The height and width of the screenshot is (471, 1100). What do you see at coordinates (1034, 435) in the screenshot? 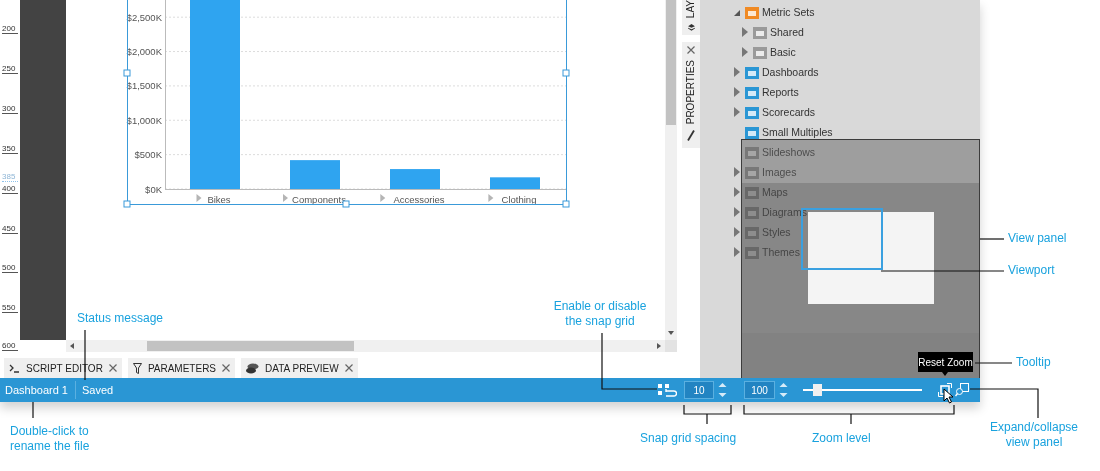
I see `callout-label: Expand/collapse view panel` at bounding box center [1034, 435].